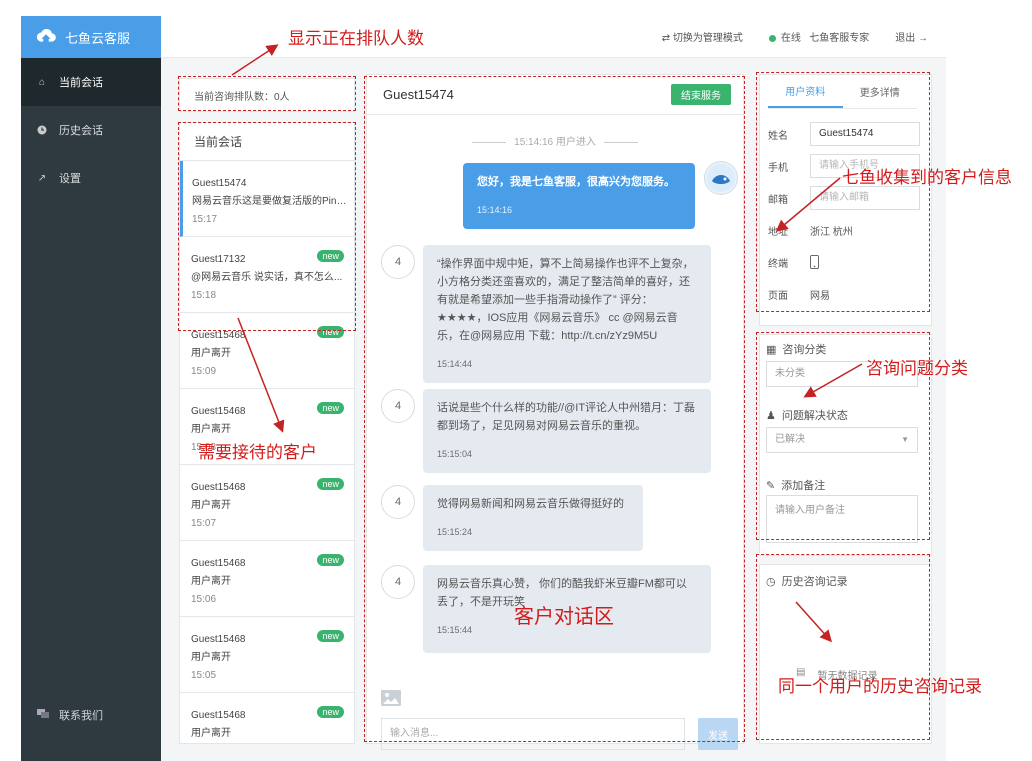 Image resolution: width=1032 pixels, height=761 pixels. Describe the element at coordinates (257, 452) in the screenshot. I see `annotation-customers: 需要接待的客户` at that location.